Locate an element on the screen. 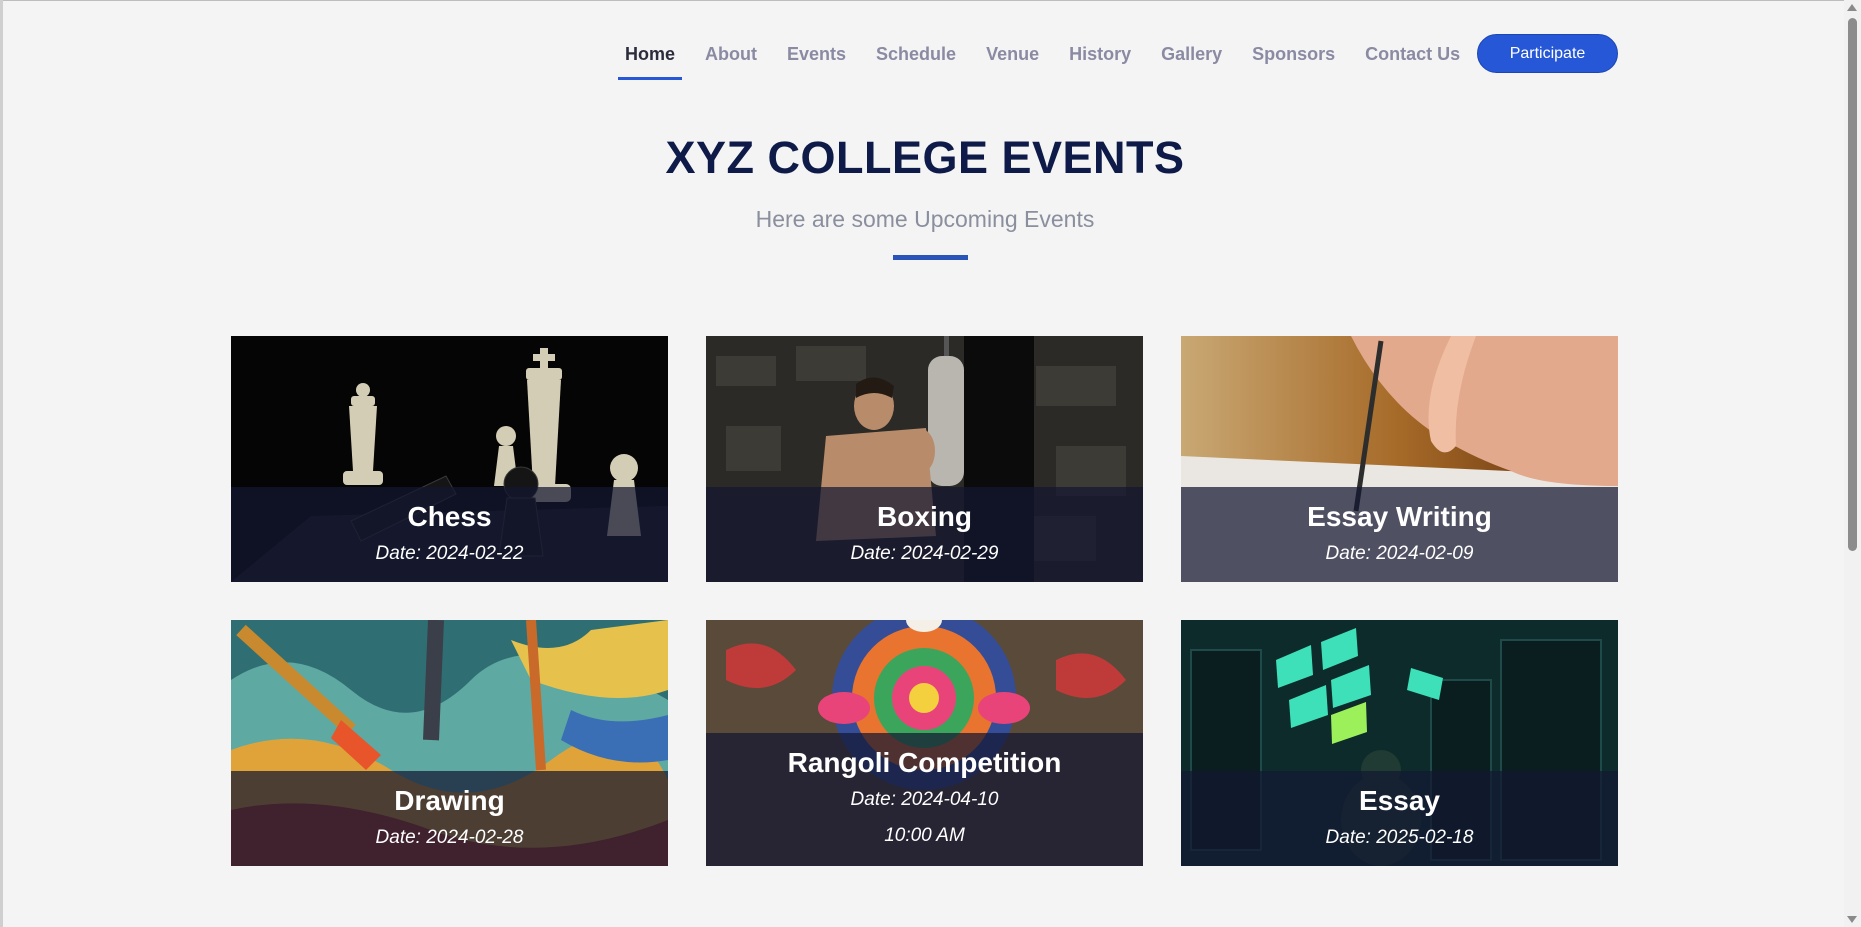 The image size is (1861, 927). event-date: Date: 2024-02-28 is located at coordinates (449, 837).